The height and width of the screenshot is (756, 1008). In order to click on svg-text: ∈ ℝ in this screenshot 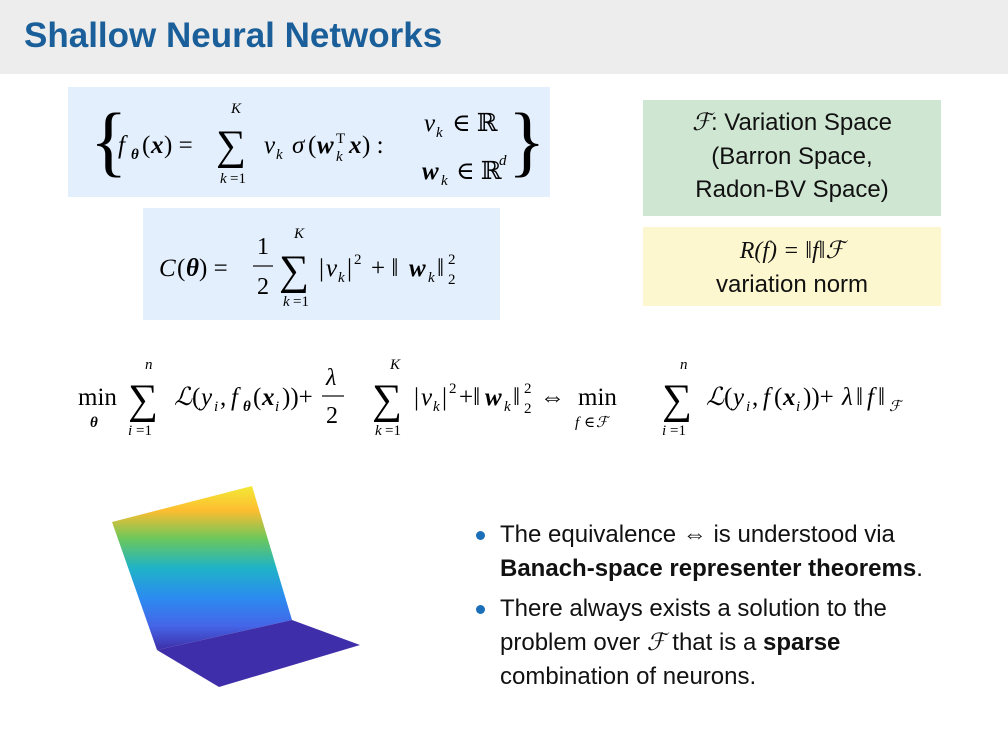, I will do `click(479, 171)`.